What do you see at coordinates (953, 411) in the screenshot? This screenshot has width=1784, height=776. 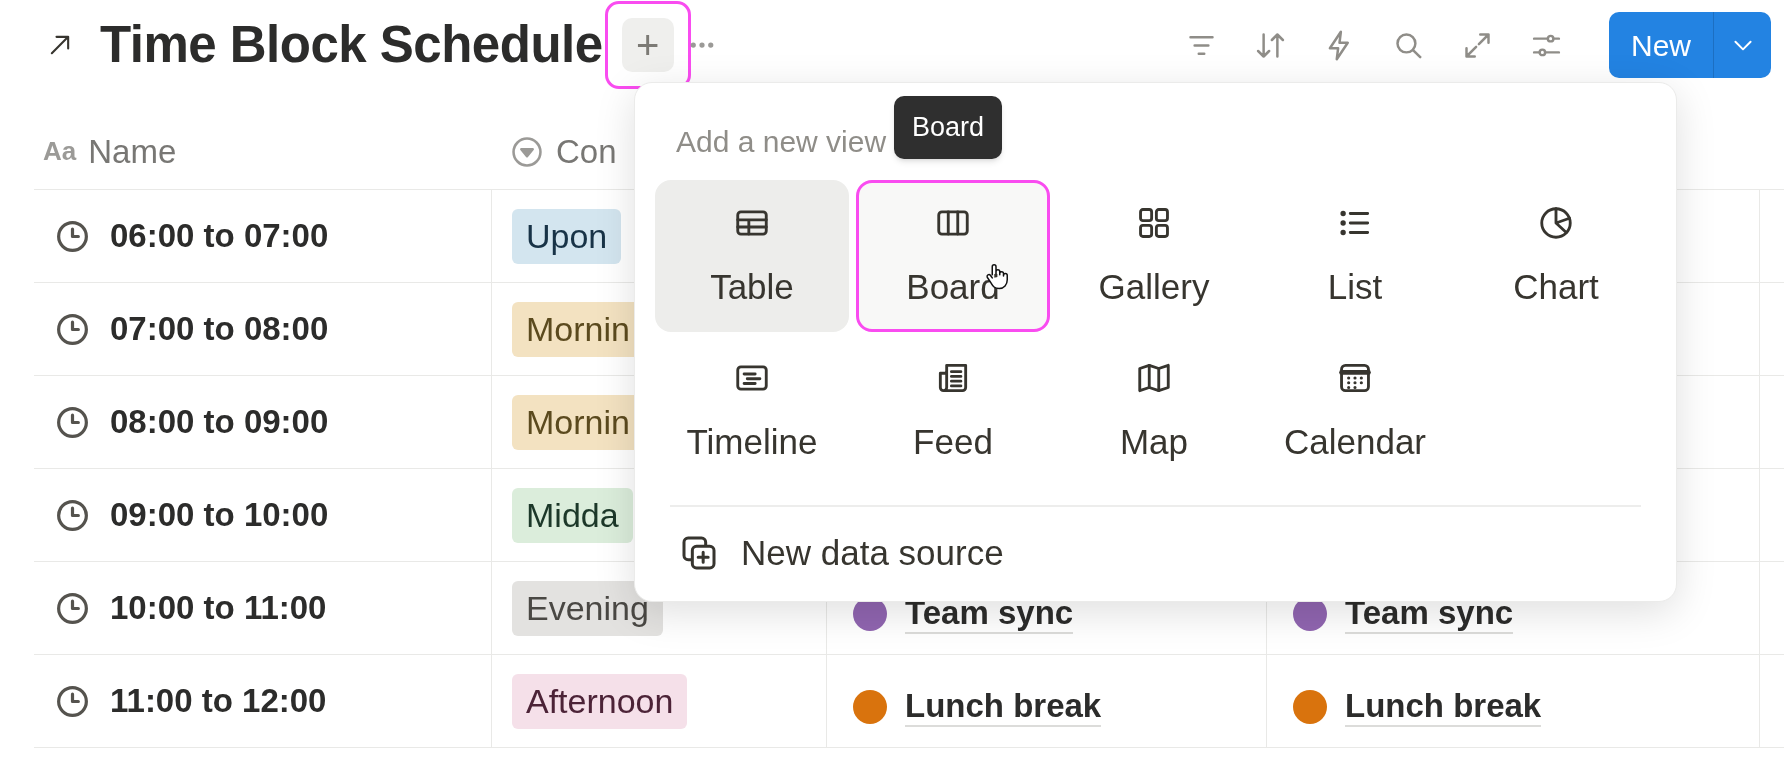 I see `view-option: Feed` at bounding box center [953, 411].